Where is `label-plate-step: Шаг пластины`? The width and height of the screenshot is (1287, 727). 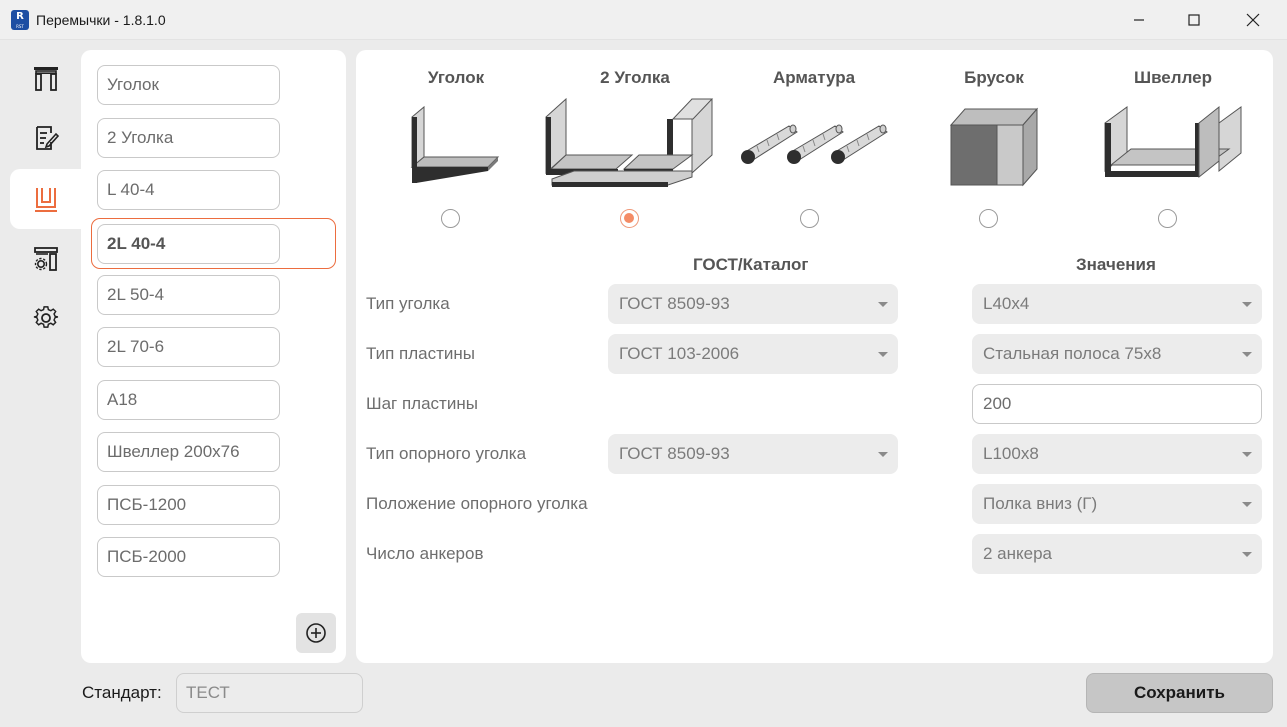 label-plate-step: Шаг пластины is located at coordinates (422, 403).